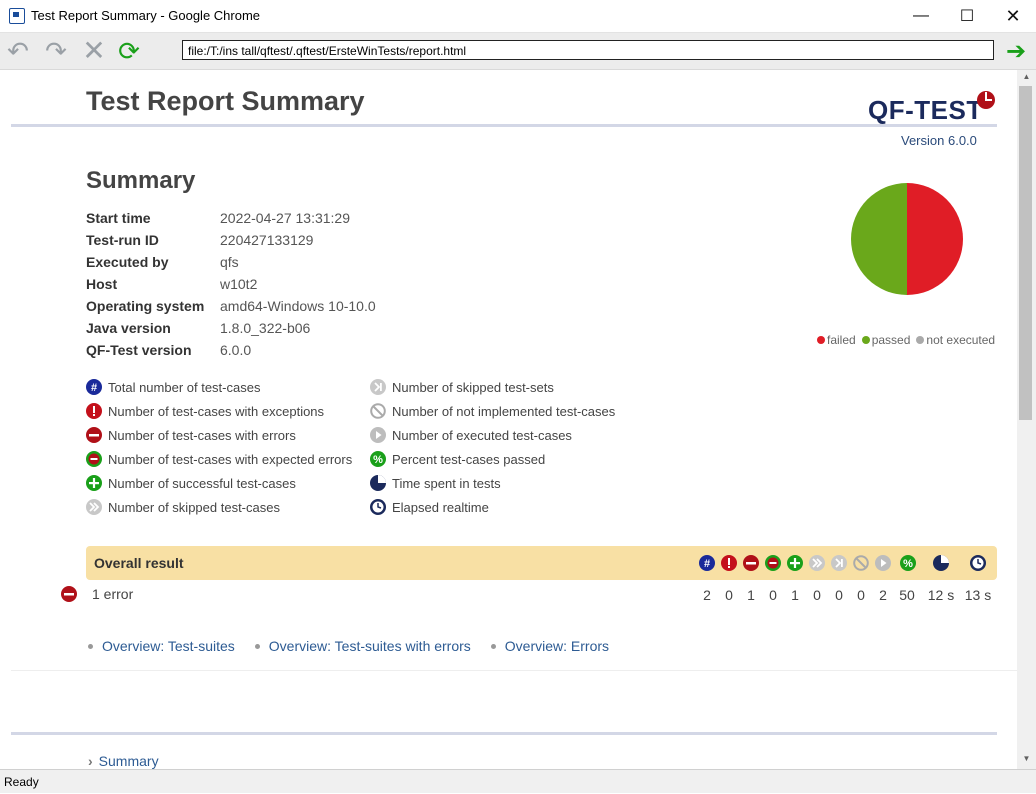 This screenshot has height=794, width=1036. Describe the element at coordinates (219, 483) in the screenshot. I see `key-successful: Number of successful test-cases` at that location.